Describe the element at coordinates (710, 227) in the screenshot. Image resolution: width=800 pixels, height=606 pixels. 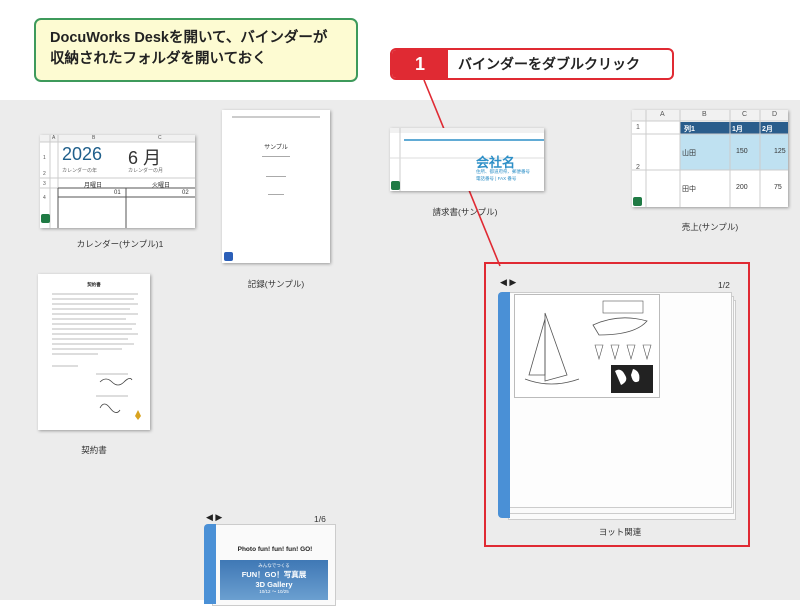
I see `caption-sales: 売上(サンプル)` at that location.